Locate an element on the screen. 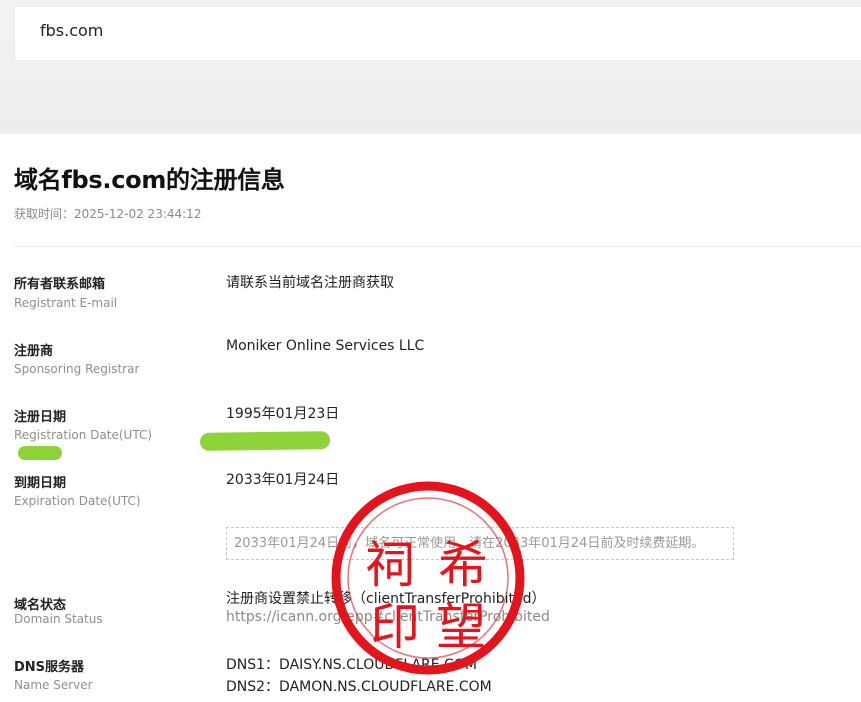  divider is located at coordinates (437, 246).